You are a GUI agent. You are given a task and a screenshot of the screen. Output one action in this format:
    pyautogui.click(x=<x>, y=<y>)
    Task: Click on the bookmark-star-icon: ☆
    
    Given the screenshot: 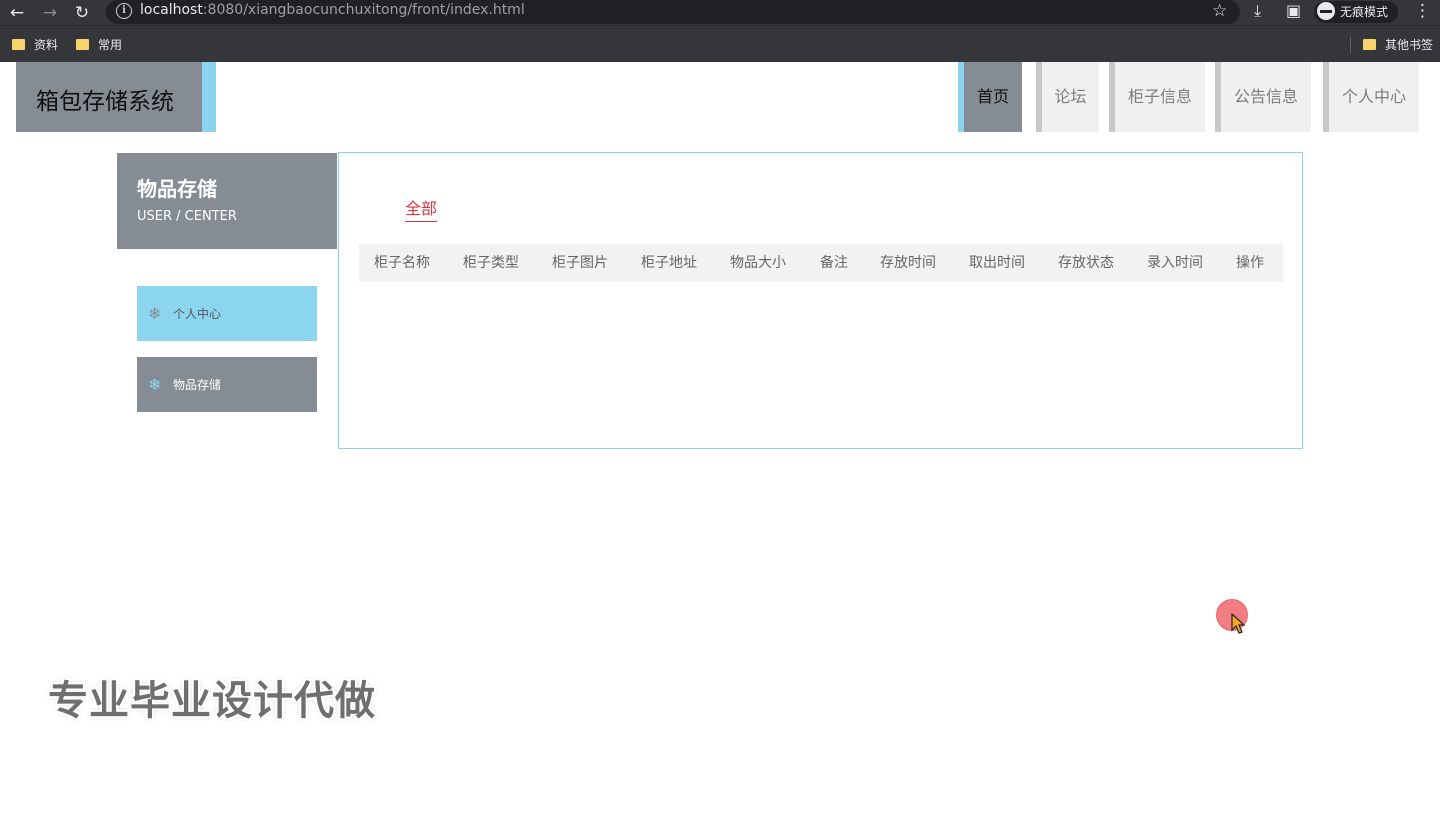 What is the action you would take?
    pyautogui.click(x=1219, y=11)
    